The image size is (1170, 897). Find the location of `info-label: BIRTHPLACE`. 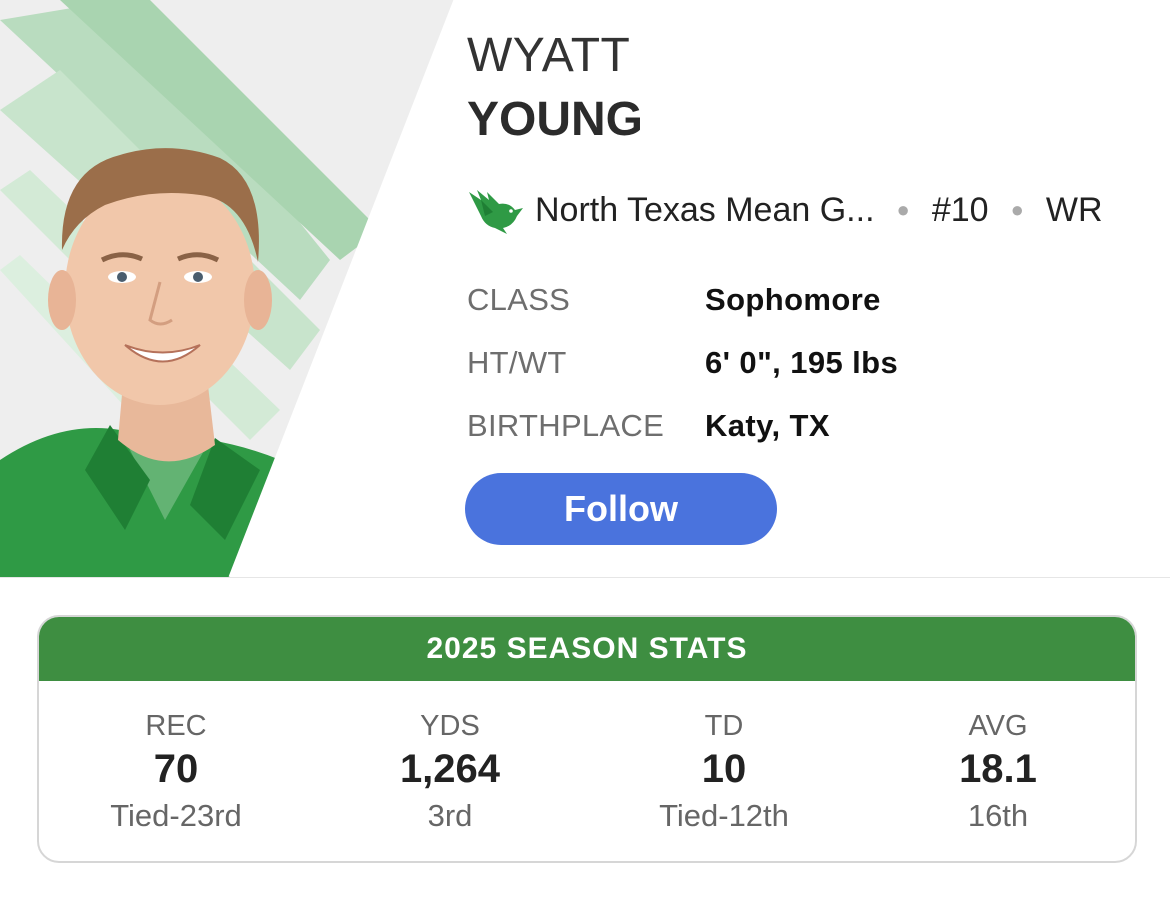

info-label: BIRTHPLACE is located at coordinates (566, 425).